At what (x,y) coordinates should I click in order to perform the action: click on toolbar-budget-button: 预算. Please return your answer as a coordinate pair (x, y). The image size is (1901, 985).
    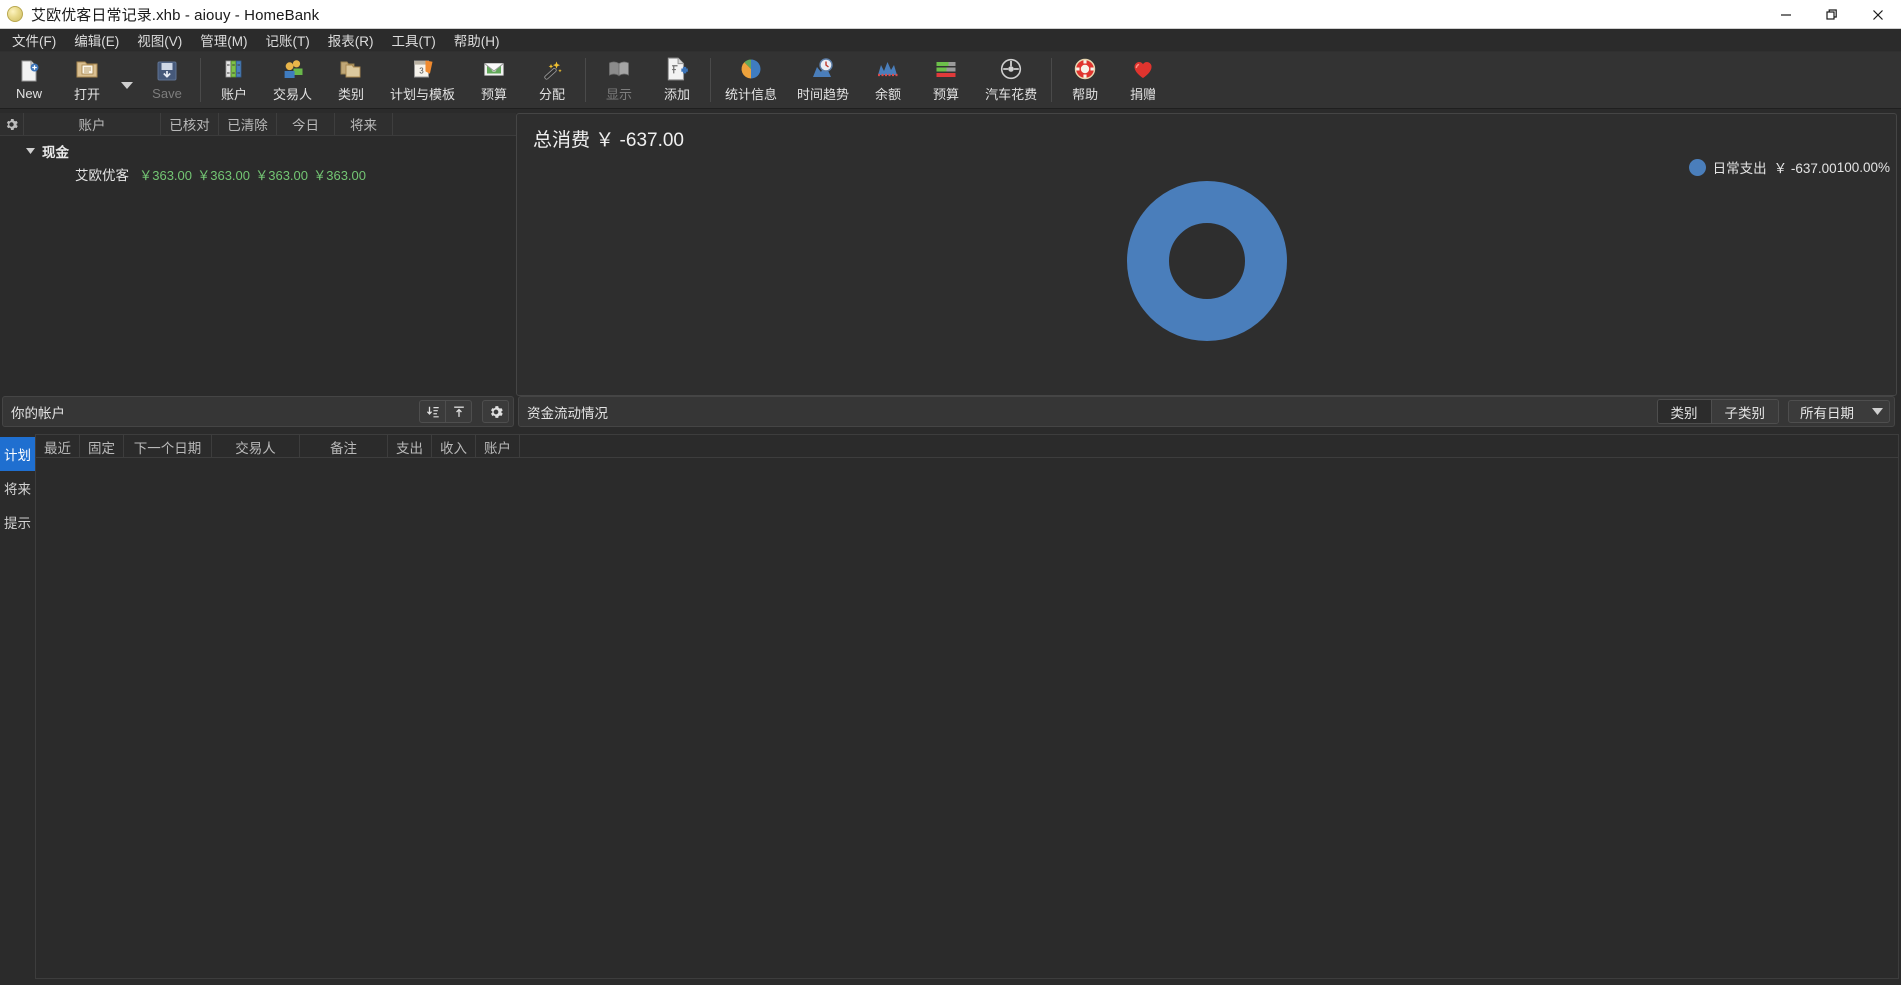
    Looking at the image, I should click on (946, 80).